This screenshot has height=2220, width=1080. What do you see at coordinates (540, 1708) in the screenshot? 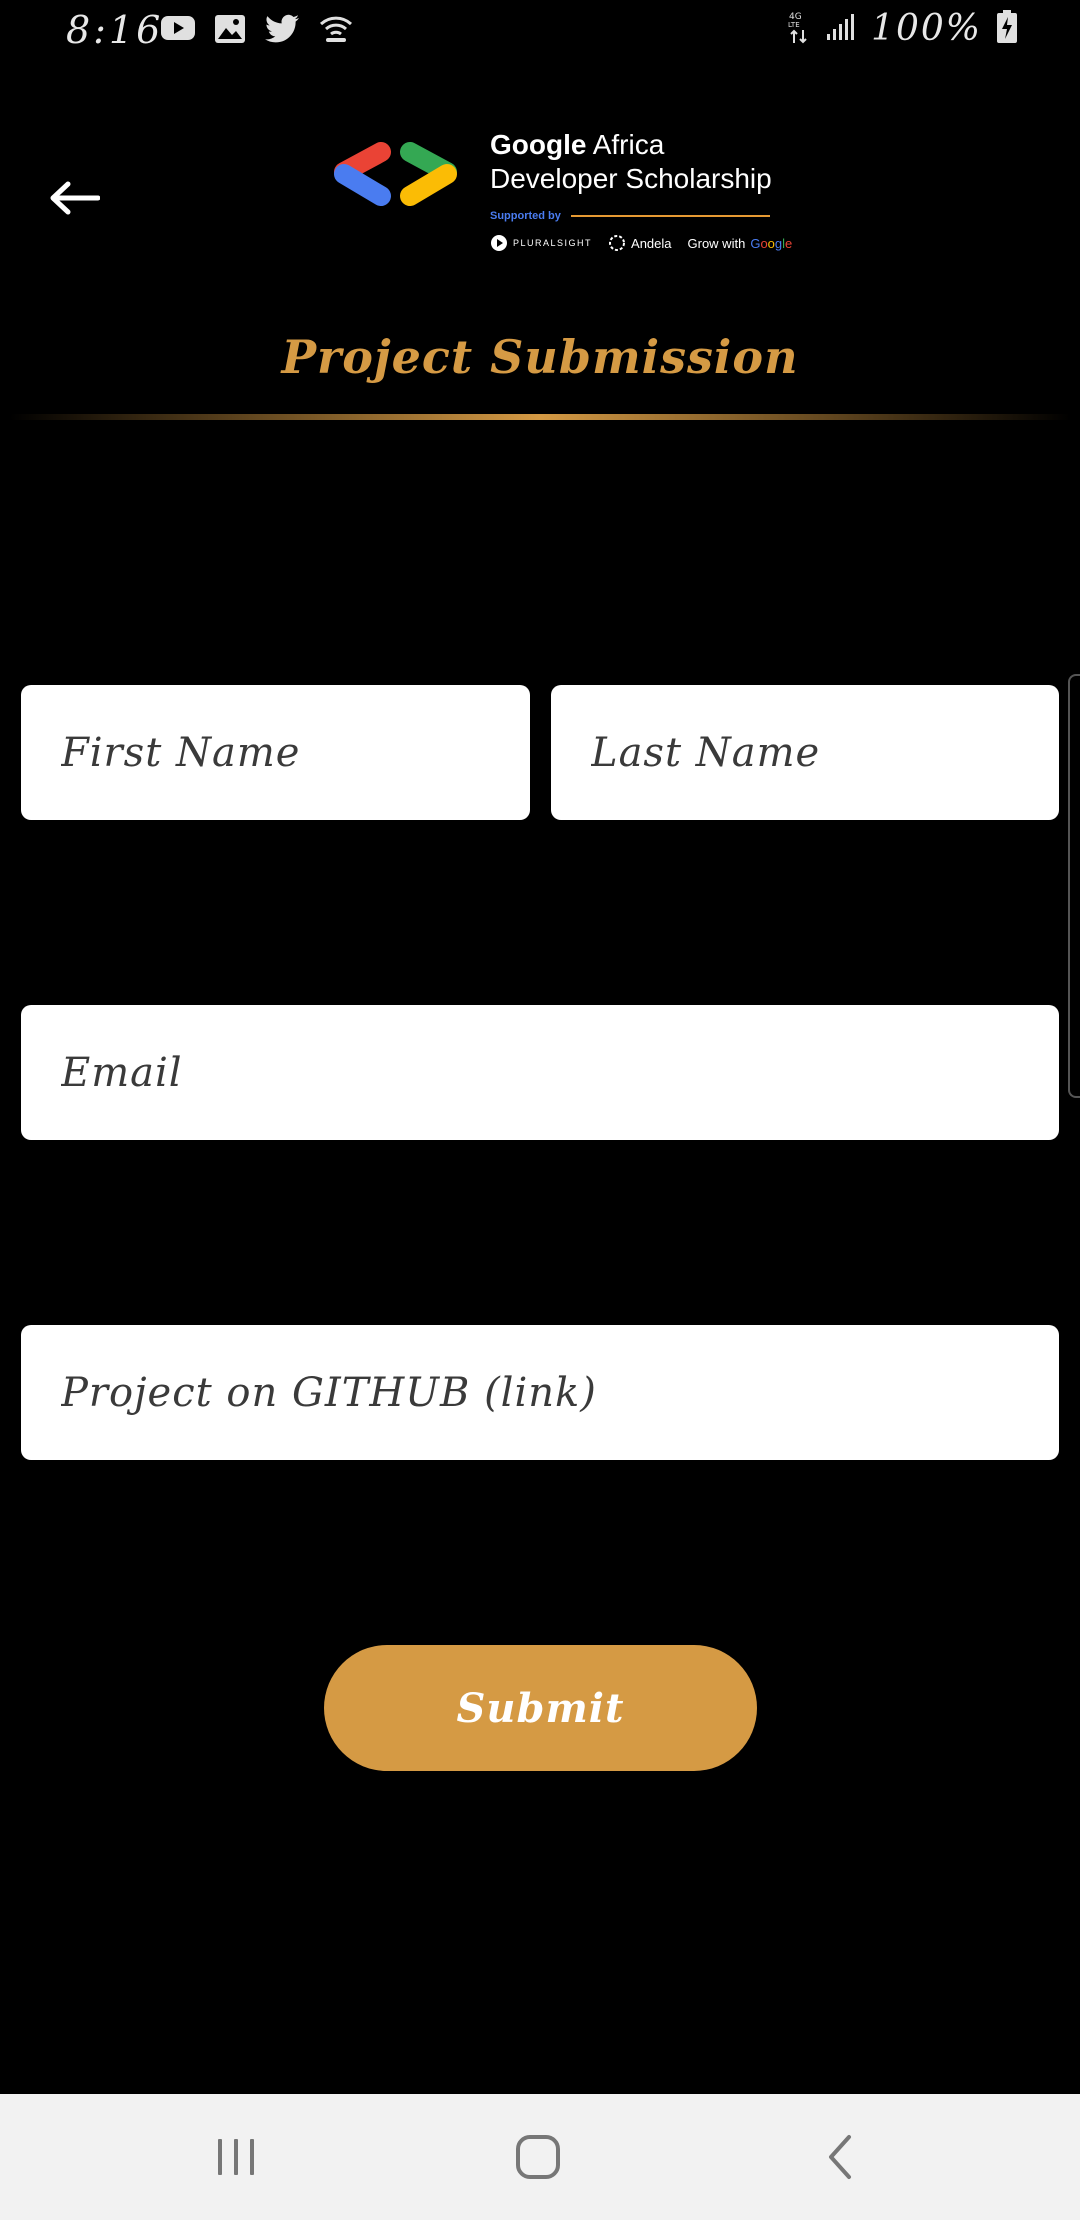
I see `submit-button: Submit` at bounding box center [540, 1708].